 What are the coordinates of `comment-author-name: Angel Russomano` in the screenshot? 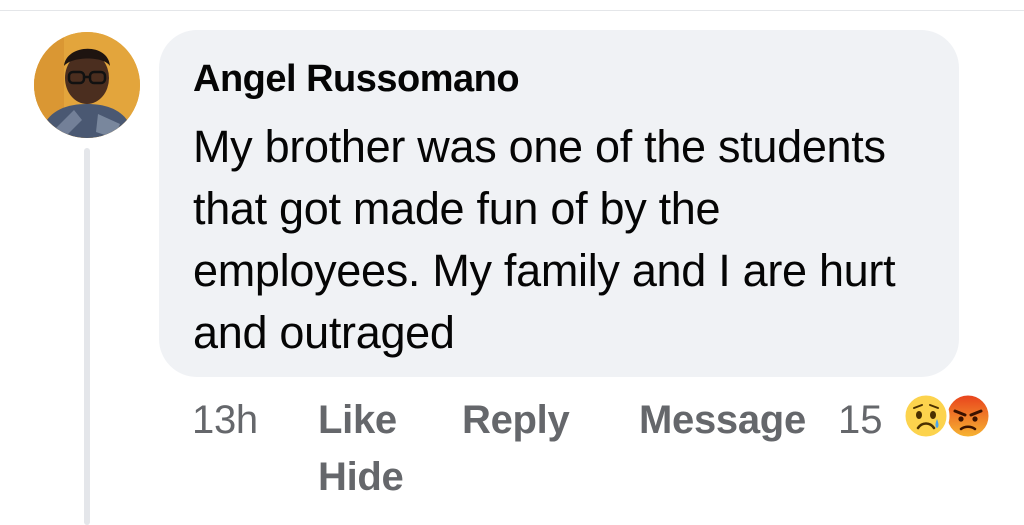 It's located at (356, 79).